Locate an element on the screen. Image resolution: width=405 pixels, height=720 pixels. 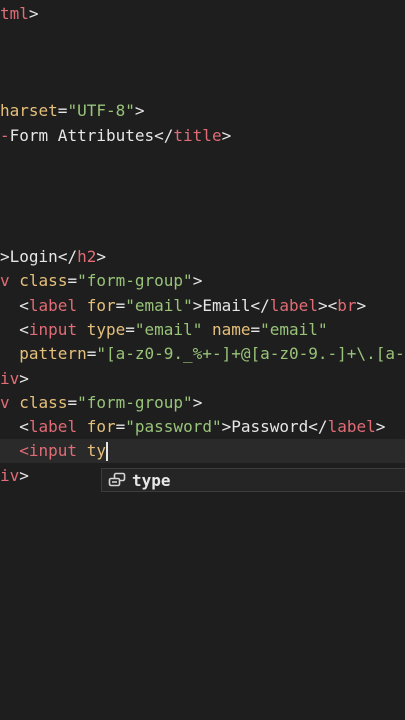
autocomplete-popup: type is located at coordinates (253, 480).